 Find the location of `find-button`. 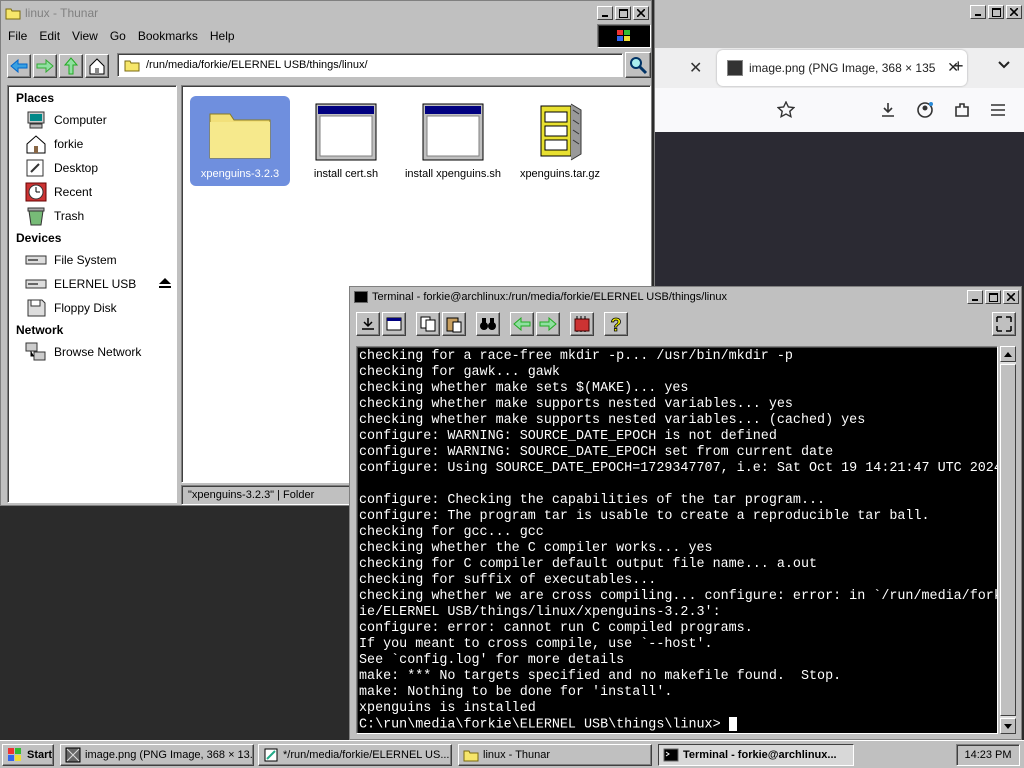

find-button is located at coordinates (488, 324).